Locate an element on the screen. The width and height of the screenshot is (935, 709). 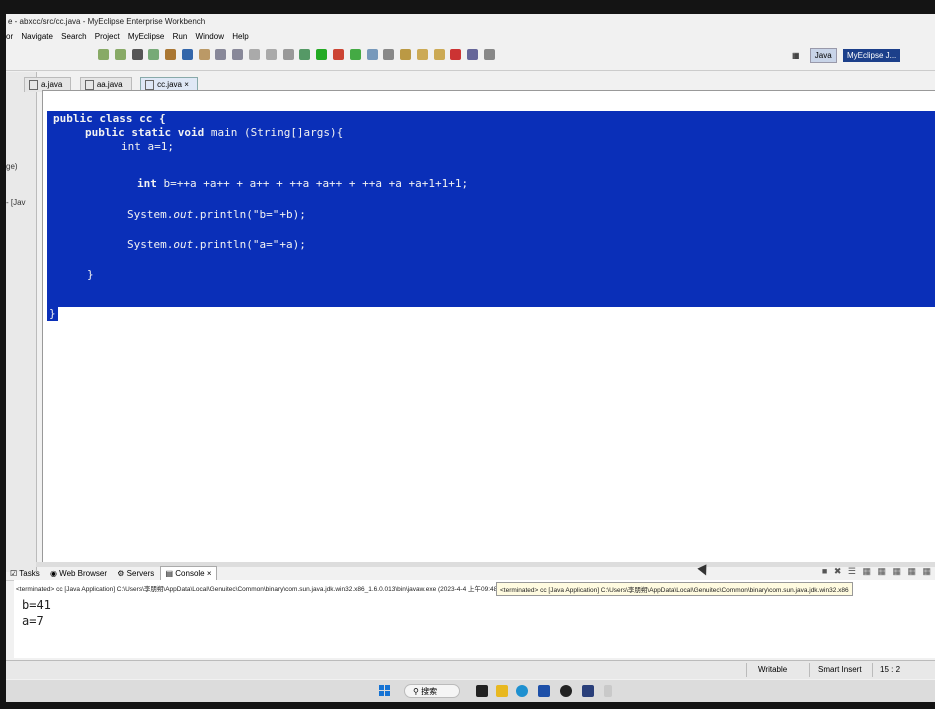
type-keyword: int is located at coordinates (147, 183).